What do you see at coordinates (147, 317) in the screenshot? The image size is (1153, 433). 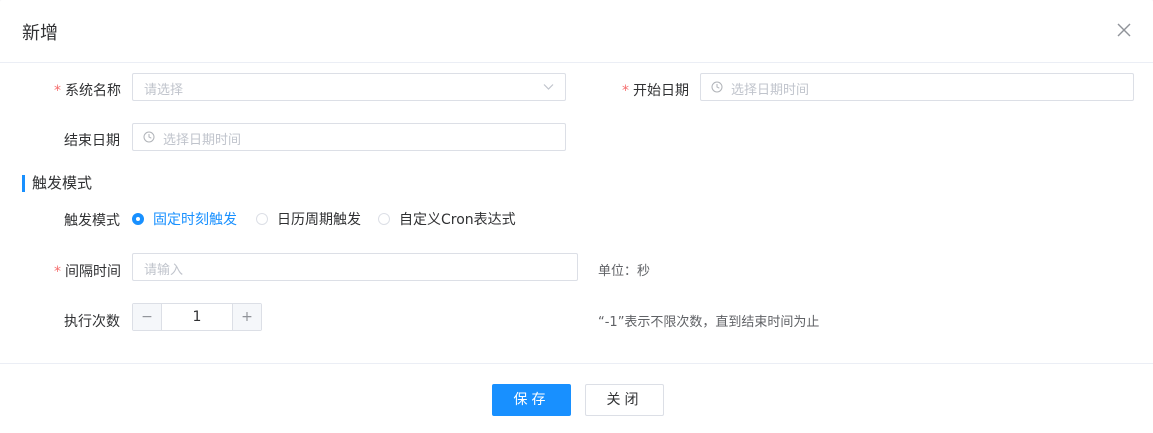 I see `decrement-button: −` at bounding box center [147, 317].